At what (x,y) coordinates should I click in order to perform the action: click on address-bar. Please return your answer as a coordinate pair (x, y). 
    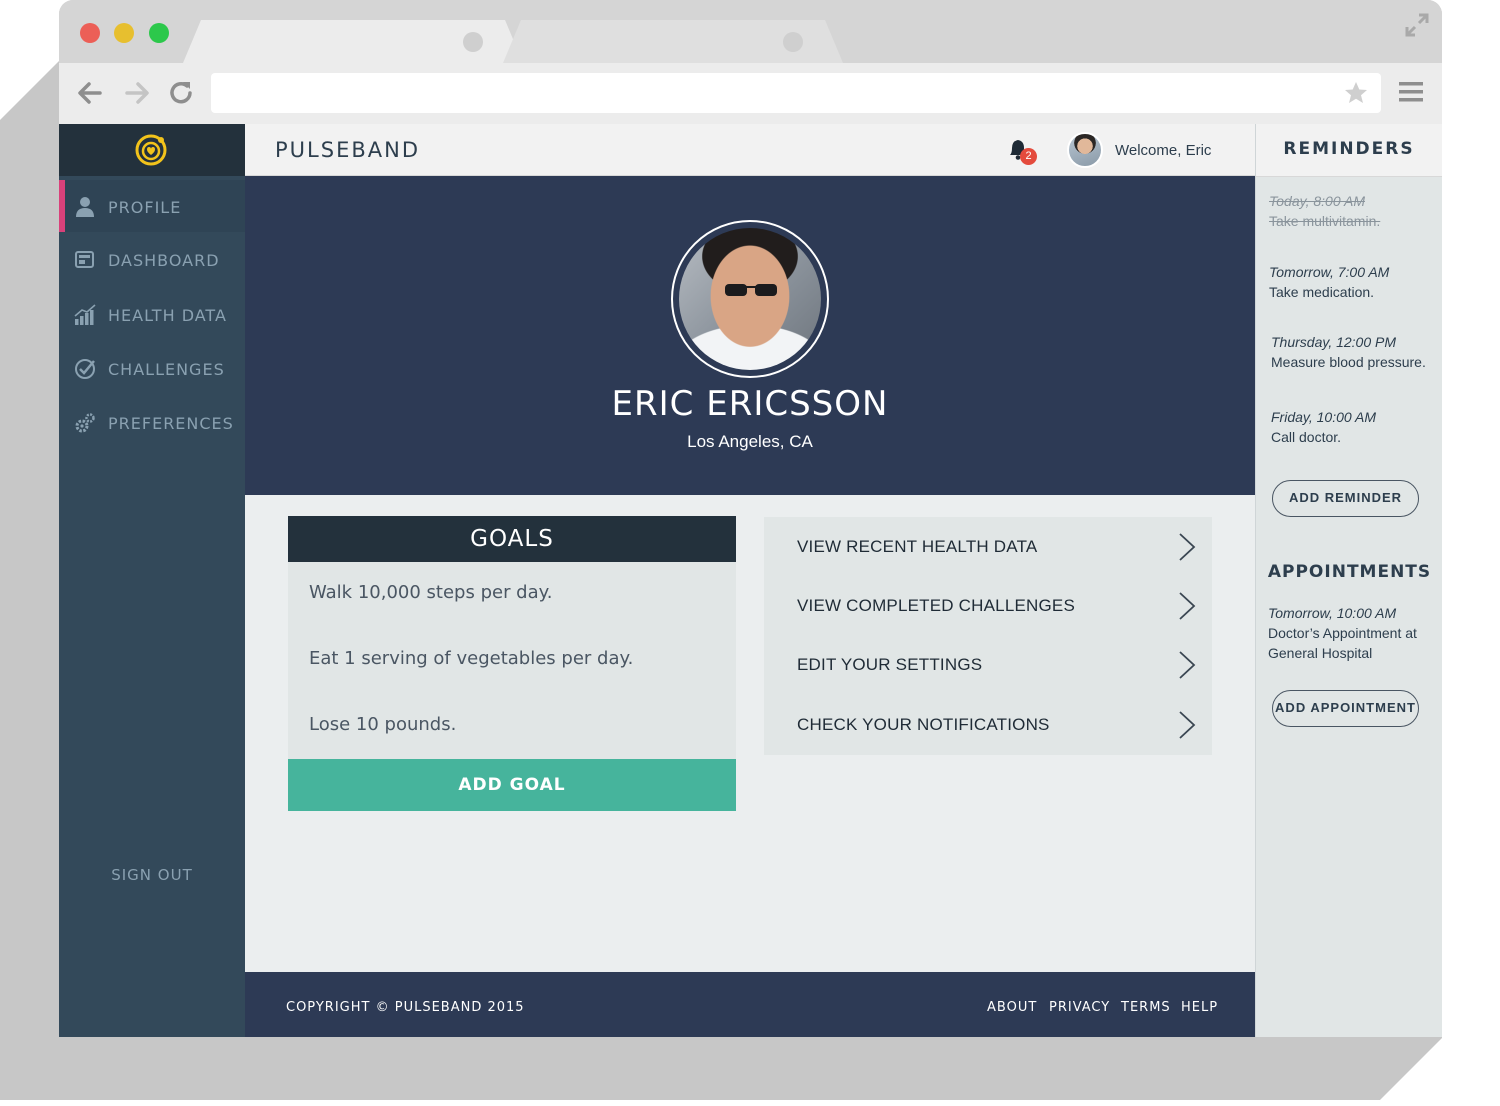
    Looking at the image, I should click on (796, 93).